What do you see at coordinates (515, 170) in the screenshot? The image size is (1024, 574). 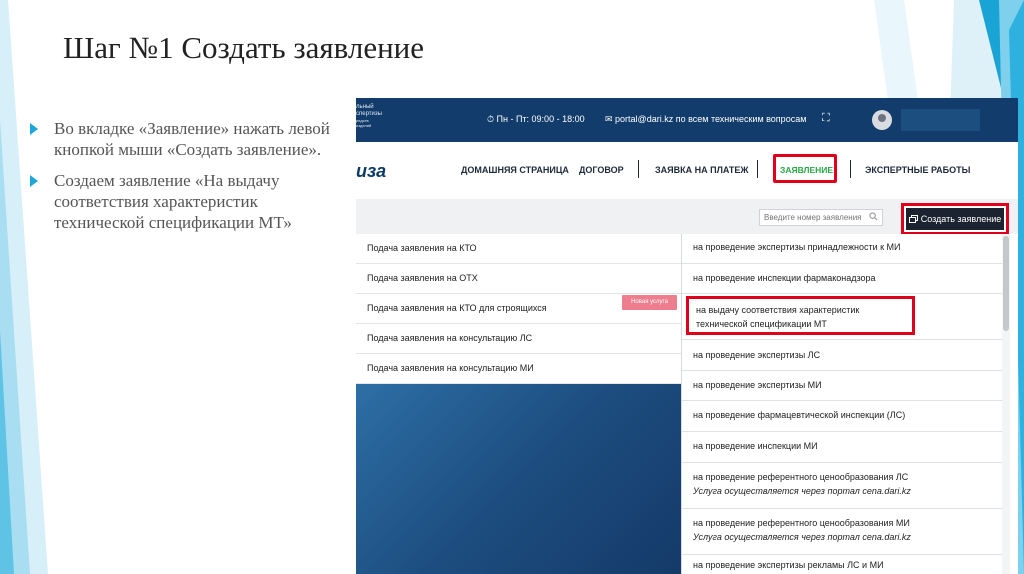 I see `nav-home: ДОМАШНЯЯ СТРАНИЦА` at bounding box center [515, 170].